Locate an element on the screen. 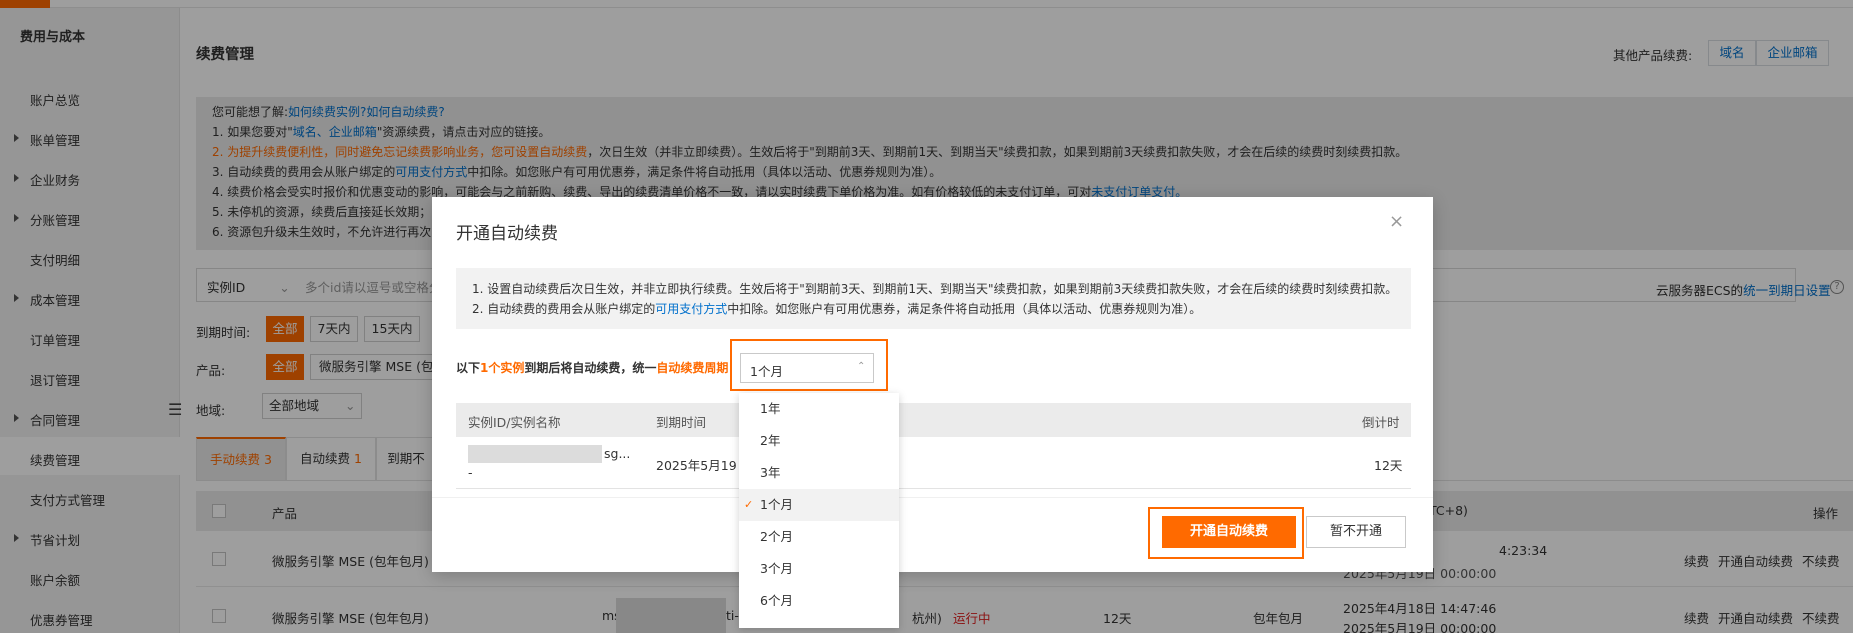 This screenshot has width=1853, height=633. renew-text-c: 到期后将自动续费，统一 is located at coordinates (590, 368).